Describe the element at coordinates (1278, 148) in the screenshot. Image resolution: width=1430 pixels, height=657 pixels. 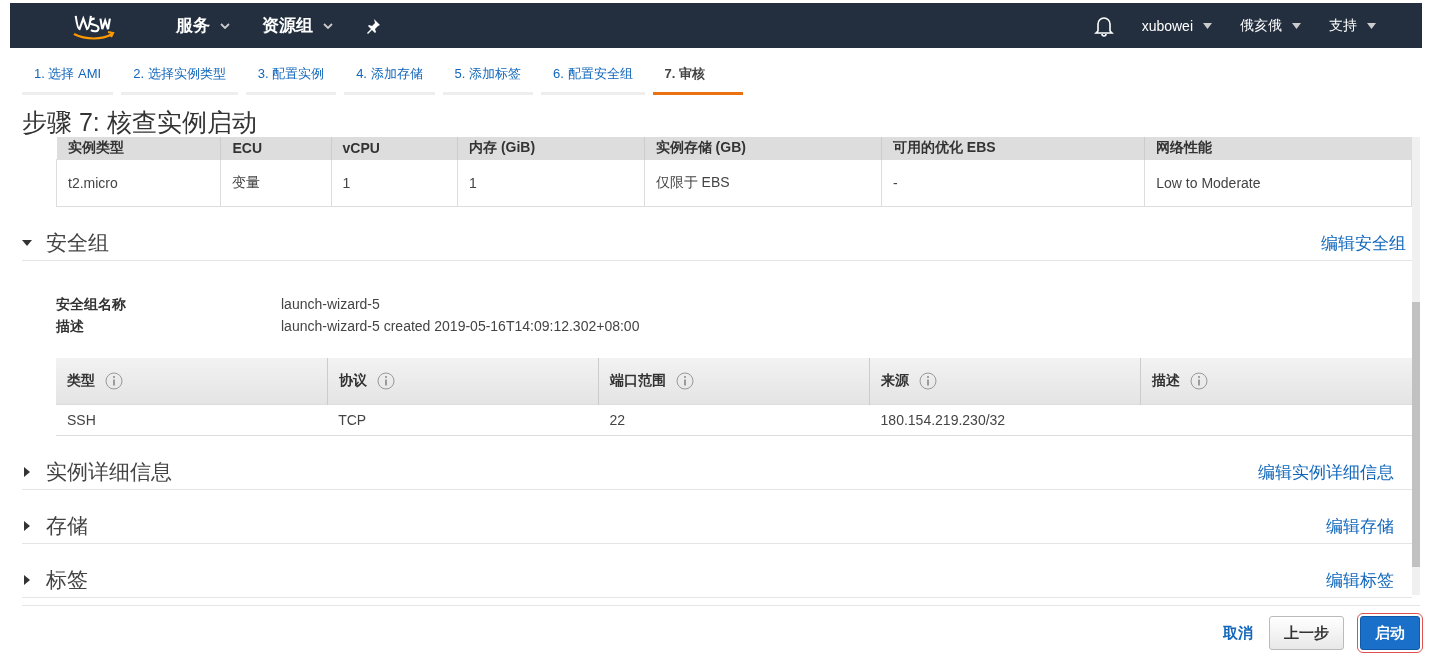
I see `column-header: 网络性能` at that location.